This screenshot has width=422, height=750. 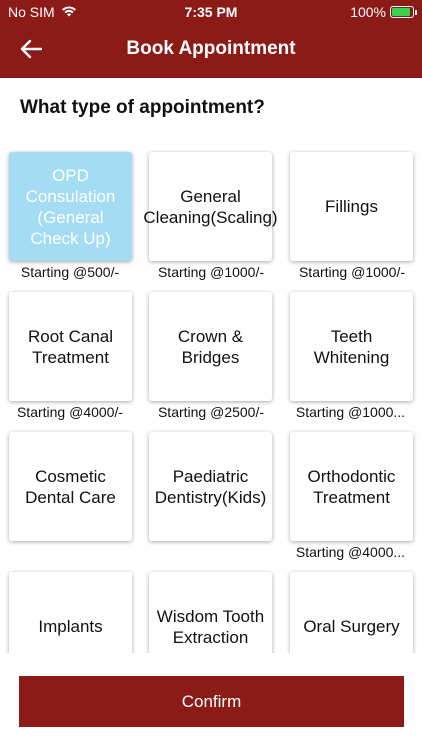 I want to click on service-card-implants: Implants, so click(x=70, y=612).